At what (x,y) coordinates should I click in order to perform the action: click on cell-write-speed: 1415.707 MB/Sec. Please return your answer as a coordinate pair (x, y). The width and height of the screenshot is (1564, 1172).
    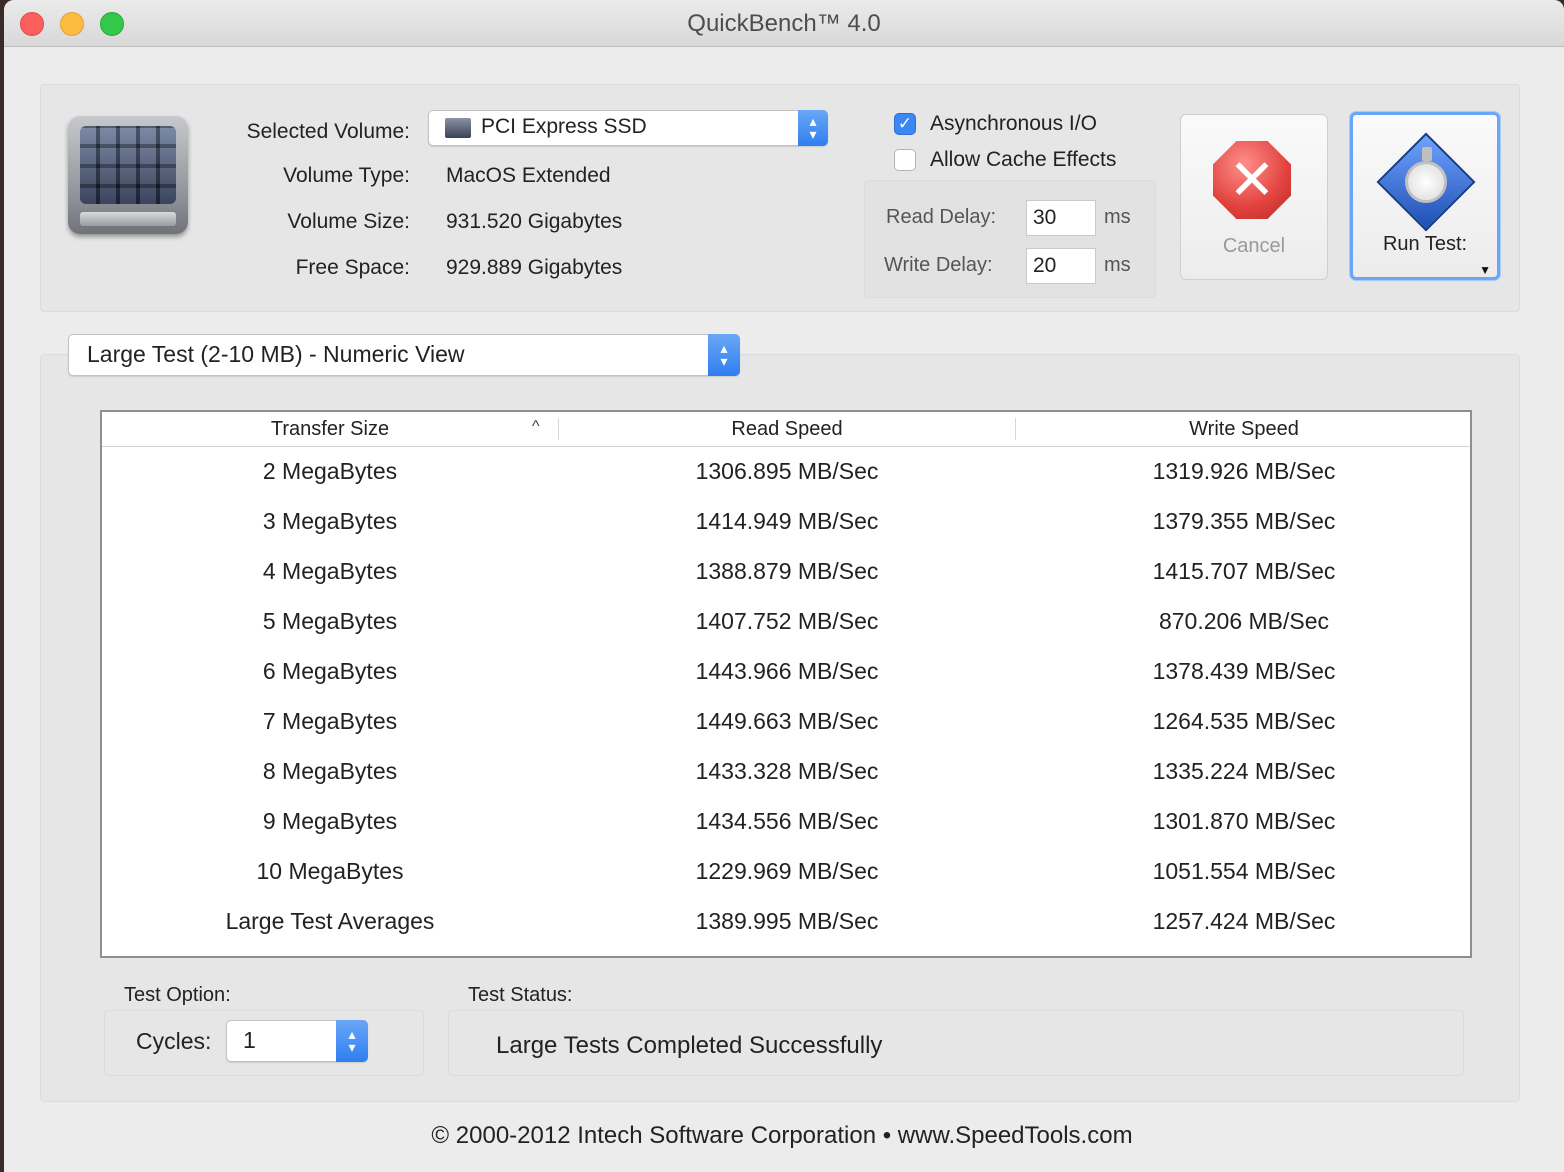
    Looking at the image, I should click on (1244, 571).